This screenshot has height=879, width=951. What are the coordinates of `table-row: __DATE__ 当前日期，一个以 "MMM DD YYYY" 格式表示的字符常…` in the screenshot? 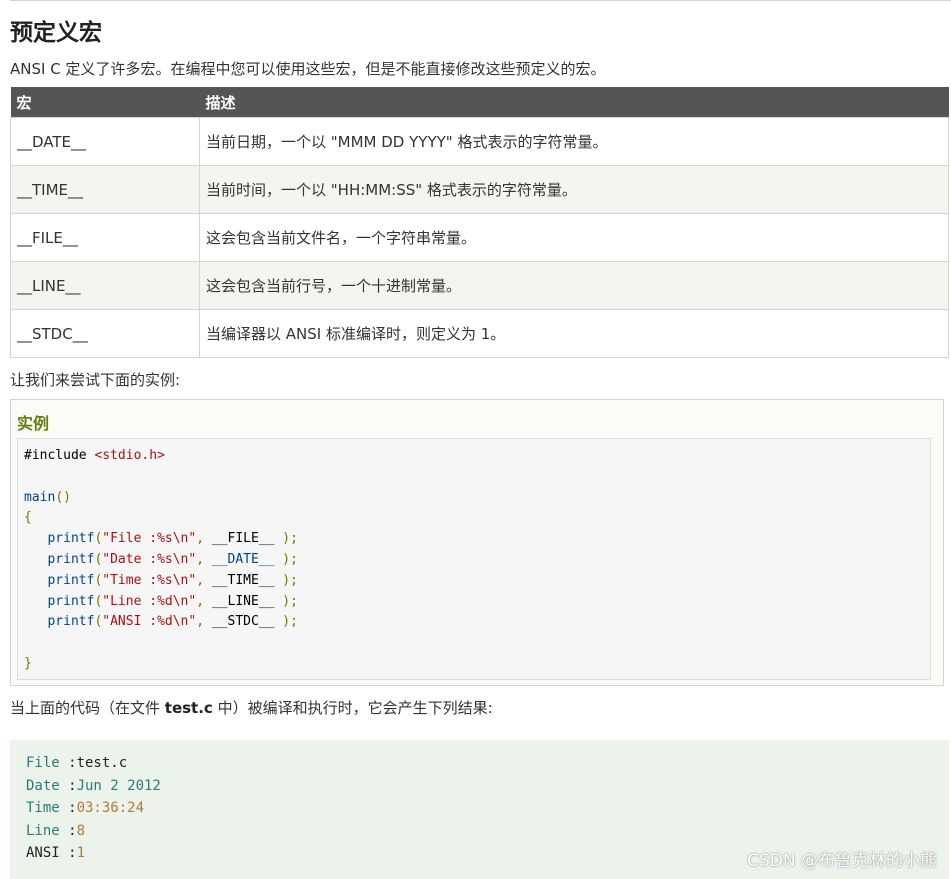 It's located at (479, 141).